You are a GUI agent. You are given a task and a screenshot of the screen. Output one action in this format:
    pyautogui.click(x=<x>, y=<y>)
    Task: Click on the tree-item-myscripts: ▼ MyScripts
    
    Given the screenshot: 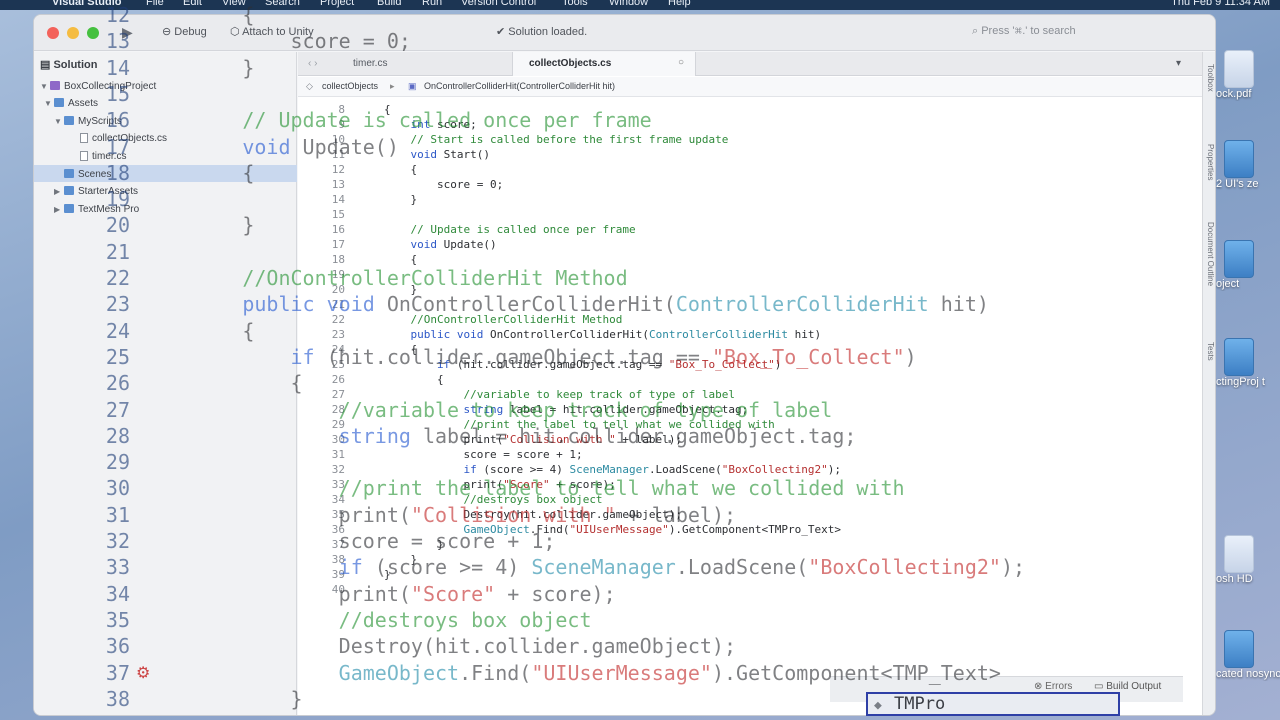 What is the action you would take?
    pyautogui.click(x=88, y=121)
    